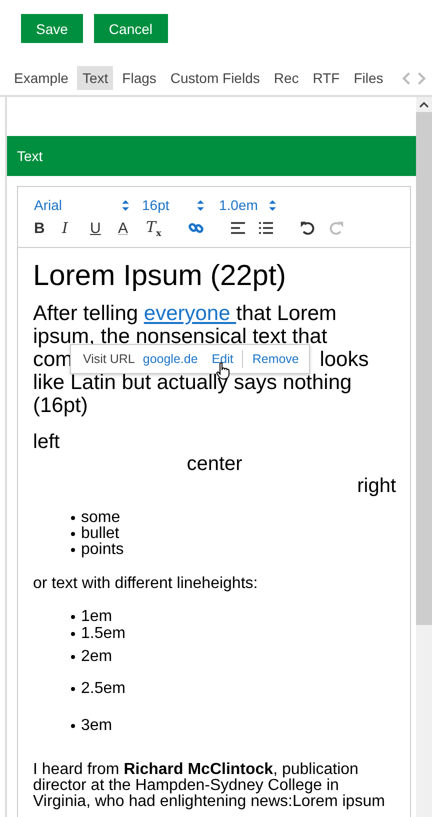  Describe the element at coordinates (103, 689) in the screenshot. I see `bullet-item: 2.5em` at that location.